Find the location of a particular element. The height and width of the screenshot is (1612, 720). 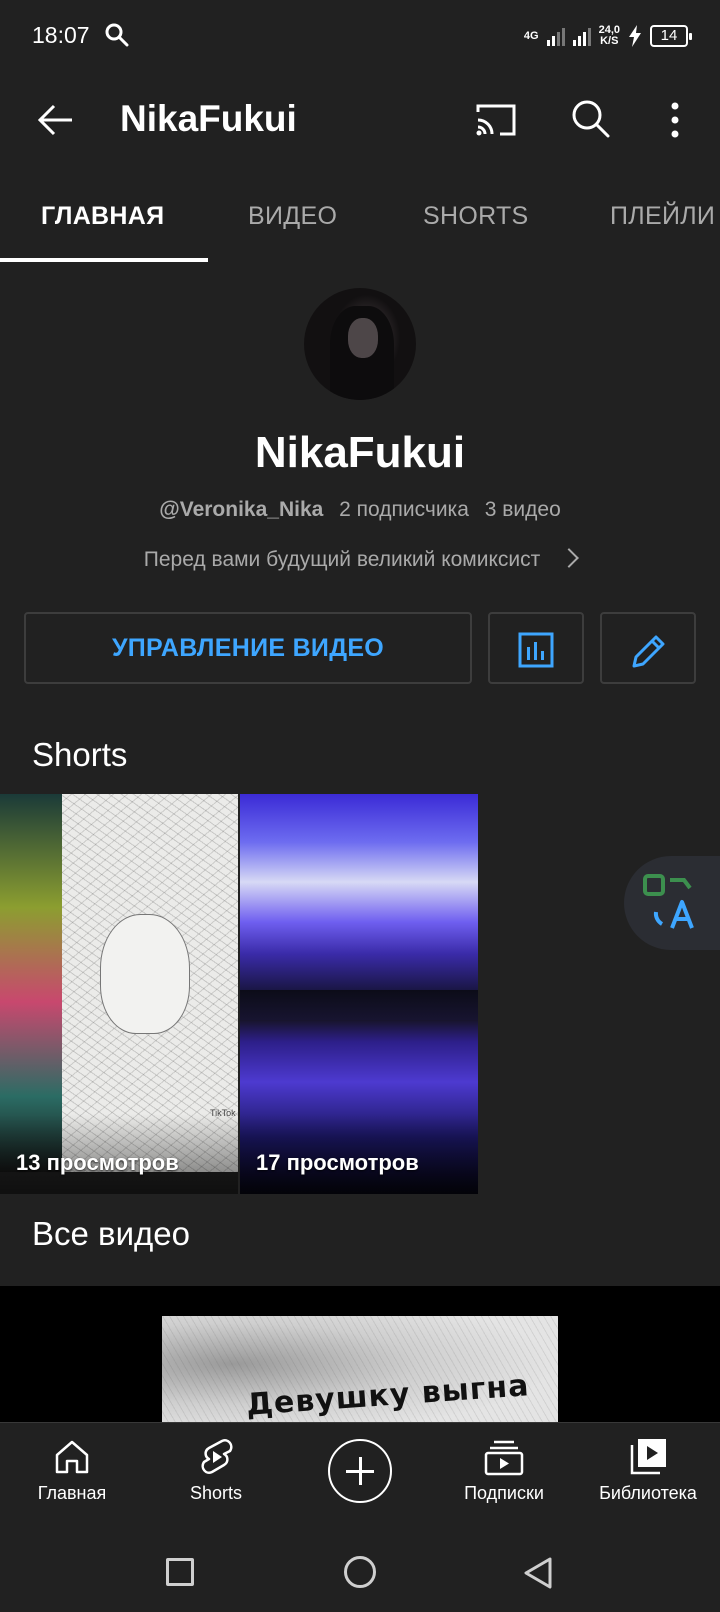

avatar is located at coordinates (360, 344).